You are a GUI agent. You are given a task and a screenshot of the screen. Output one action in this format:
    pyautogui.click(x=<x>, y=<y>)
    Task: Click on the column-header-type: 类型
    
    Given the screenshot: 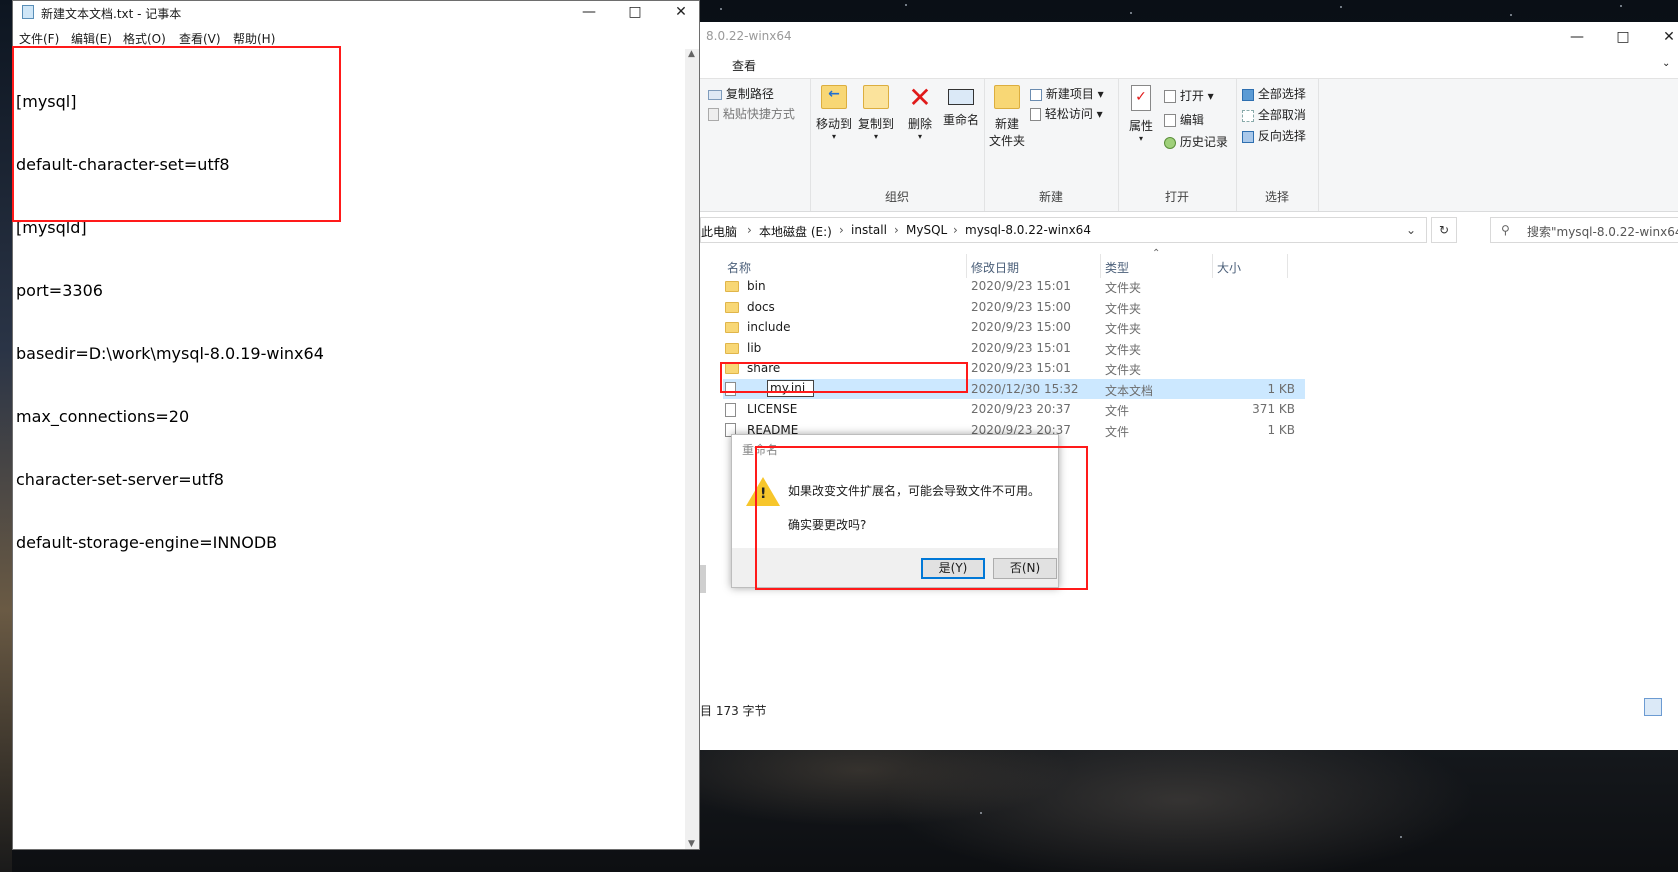 What is the action you would take?
    pyautogui.click(x=1117, y=267)
    